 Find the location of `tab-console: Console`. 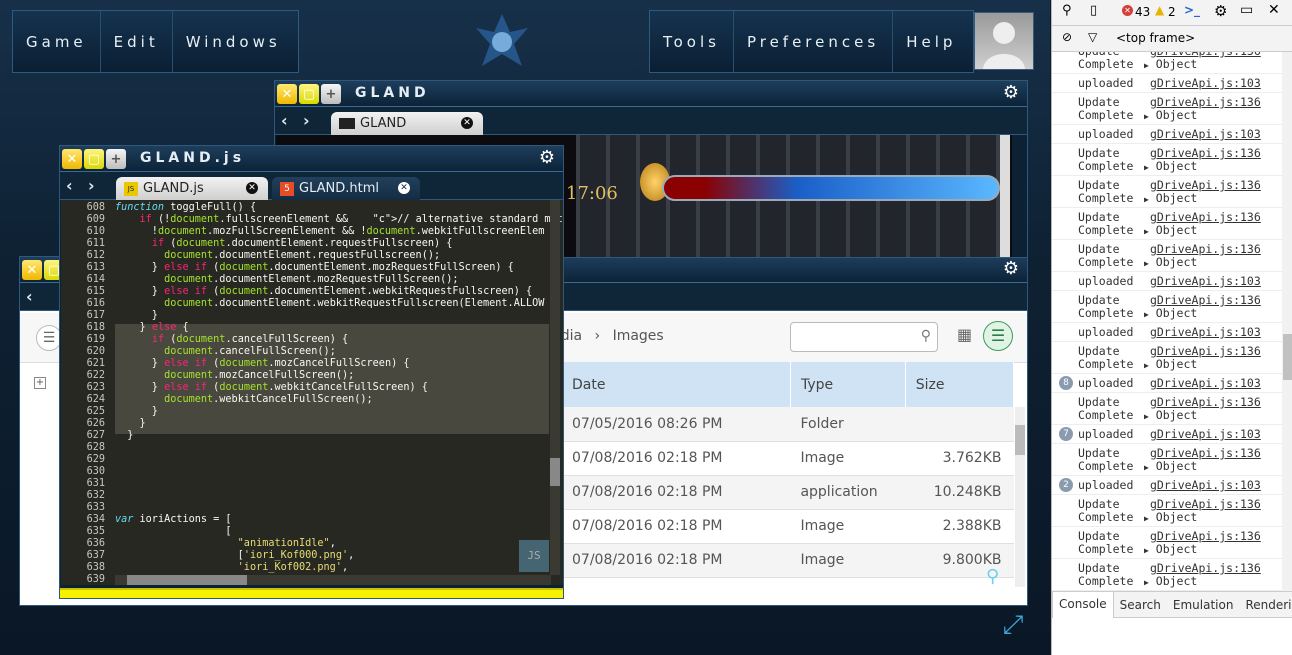

tab-console: Console is located at coordinates (1083, 604).